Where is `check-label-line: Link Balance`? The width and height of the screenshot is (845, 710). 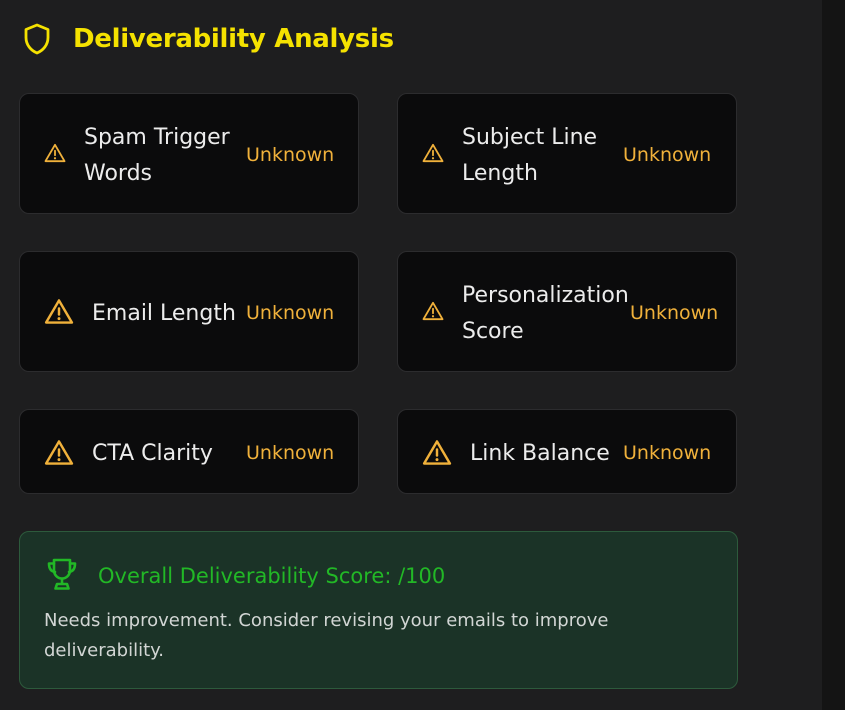
check-label-line: Link Balance is located at coordinates (540, 453).